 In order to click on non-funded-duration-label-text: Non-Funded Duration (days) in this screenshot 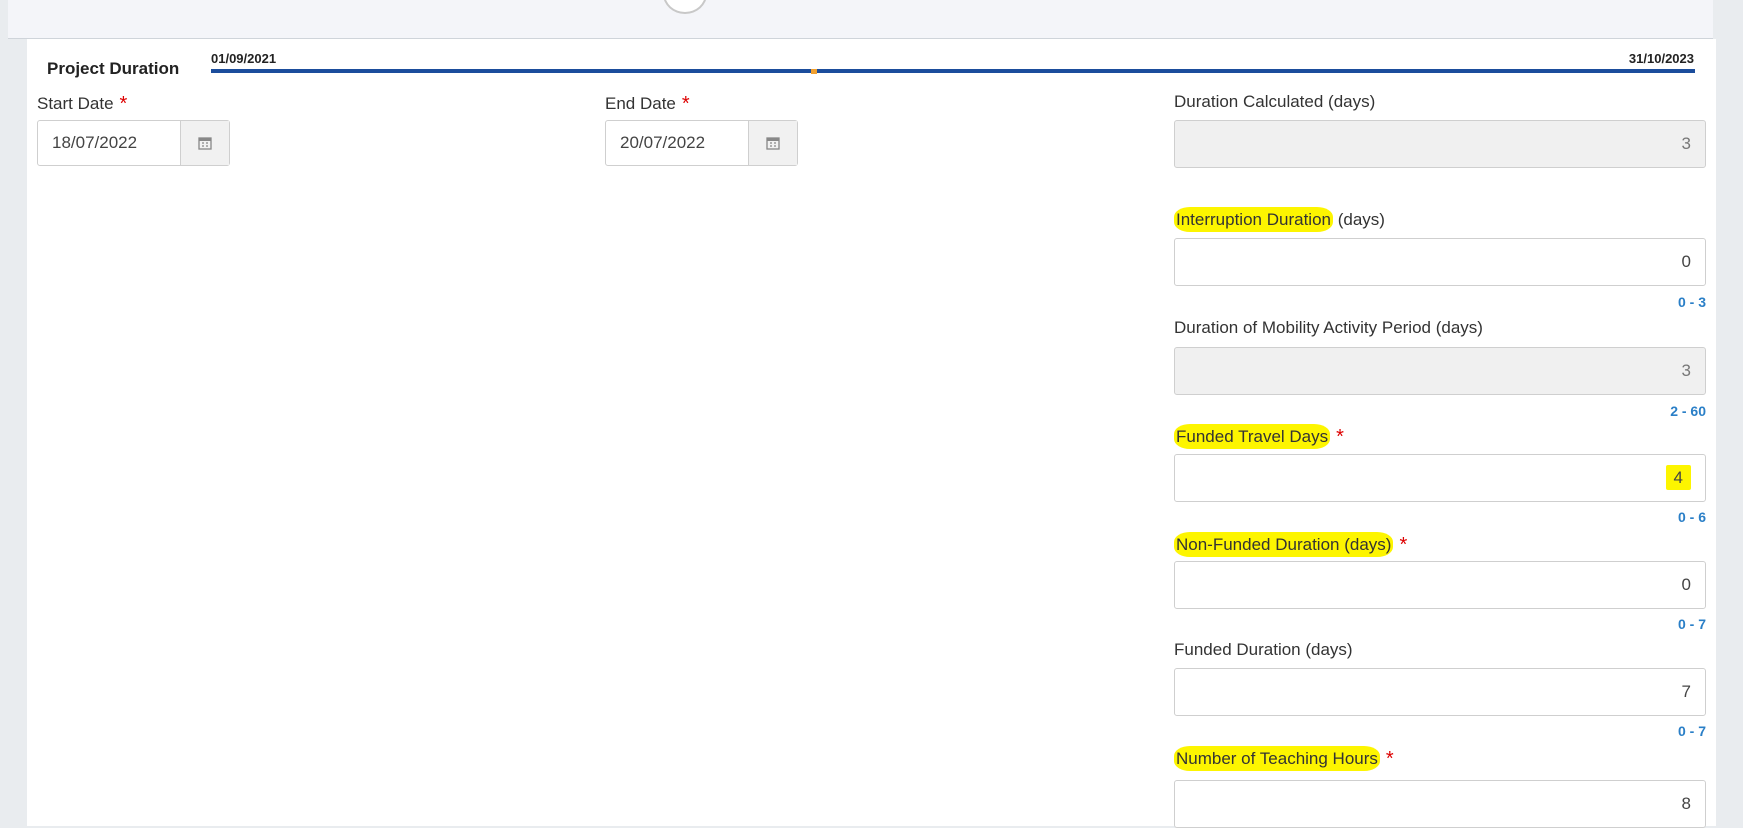, I will do `click(1284, 544)`.